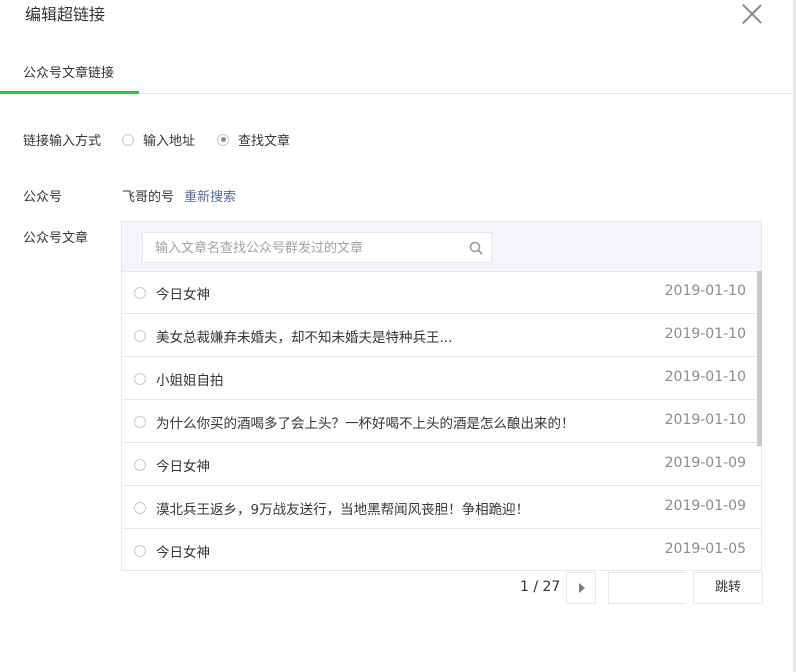  What do you see at coordinates (179, 195) in the screenshot?
I see `account-info: 飞哥的号 重新搜索` at bounding box center [179, 195].